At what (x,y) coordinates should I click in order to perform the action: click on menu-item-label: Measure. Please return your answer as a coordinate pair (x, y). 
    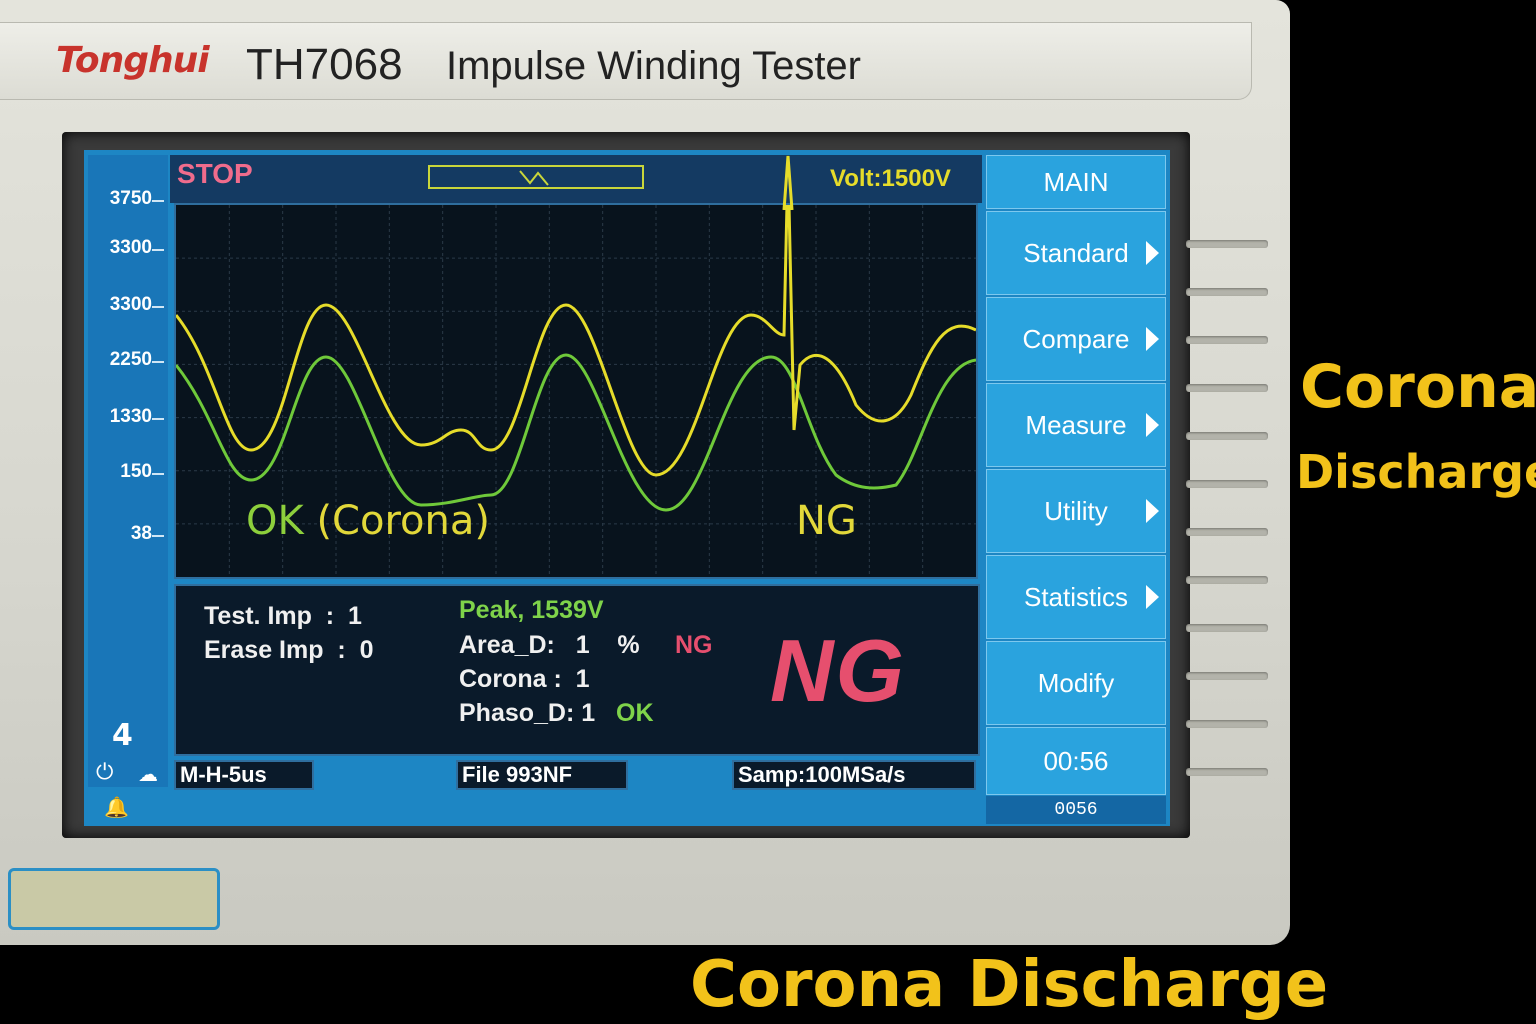
    Looking at the image, I should click on (1076, 425).